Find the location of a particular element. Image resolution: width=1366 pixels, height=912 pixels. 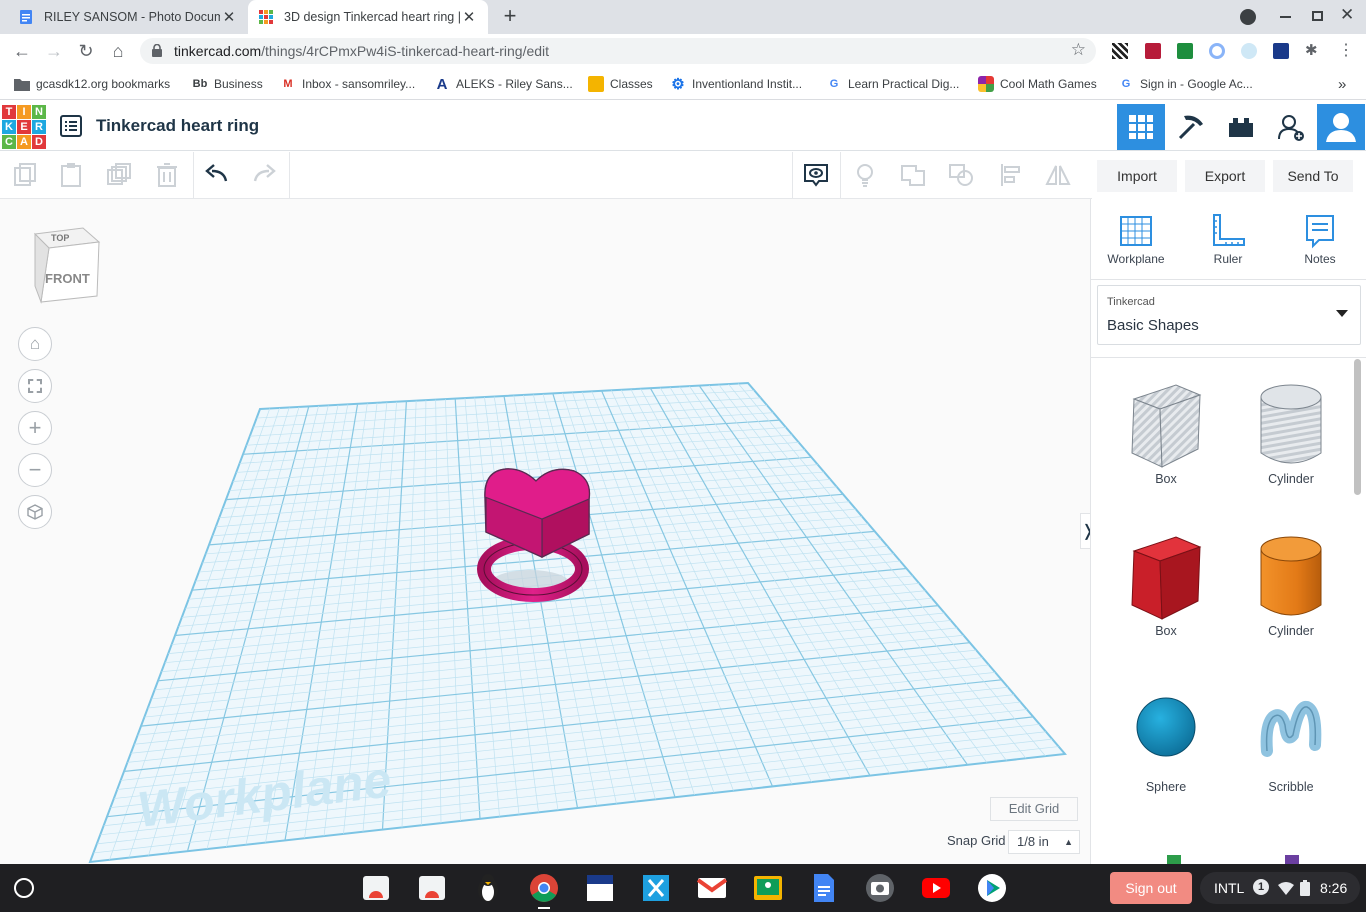

show-all-icon is located at coordinates (816, 175).